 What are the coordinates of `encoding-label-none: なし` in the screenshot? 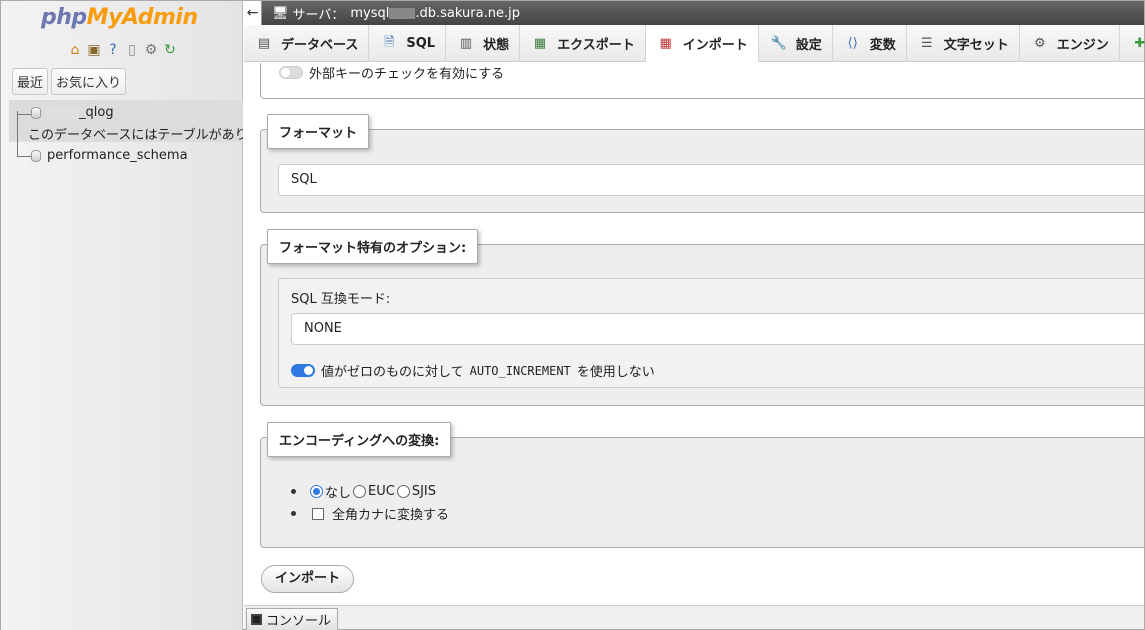 It's located at (338, 491).